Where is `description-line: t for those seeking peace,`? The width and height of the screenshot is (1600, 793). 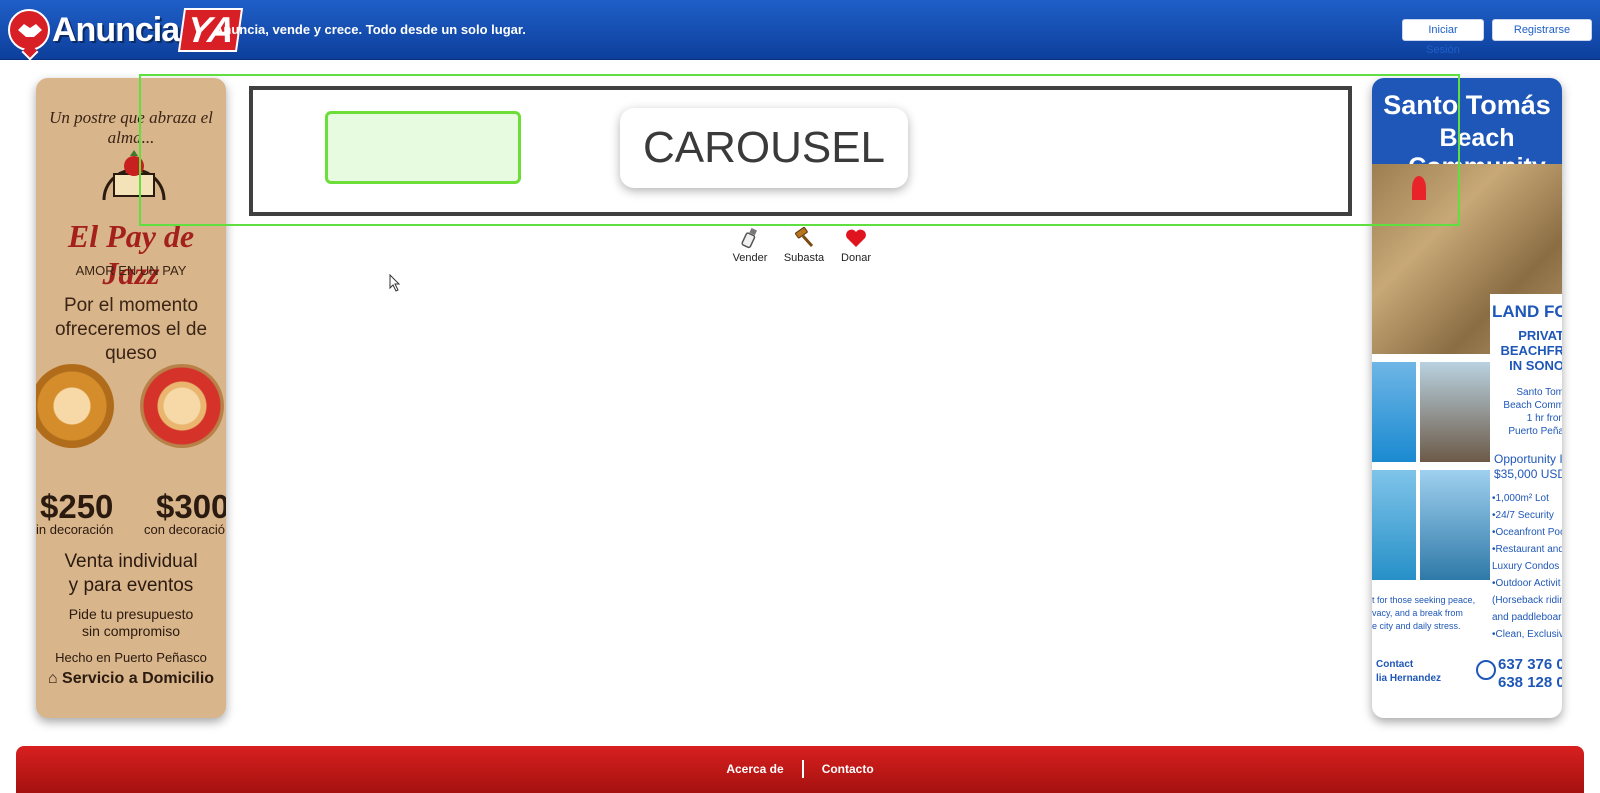 description-line: t for those seeking peace, is located at coordinates (1424, 600).